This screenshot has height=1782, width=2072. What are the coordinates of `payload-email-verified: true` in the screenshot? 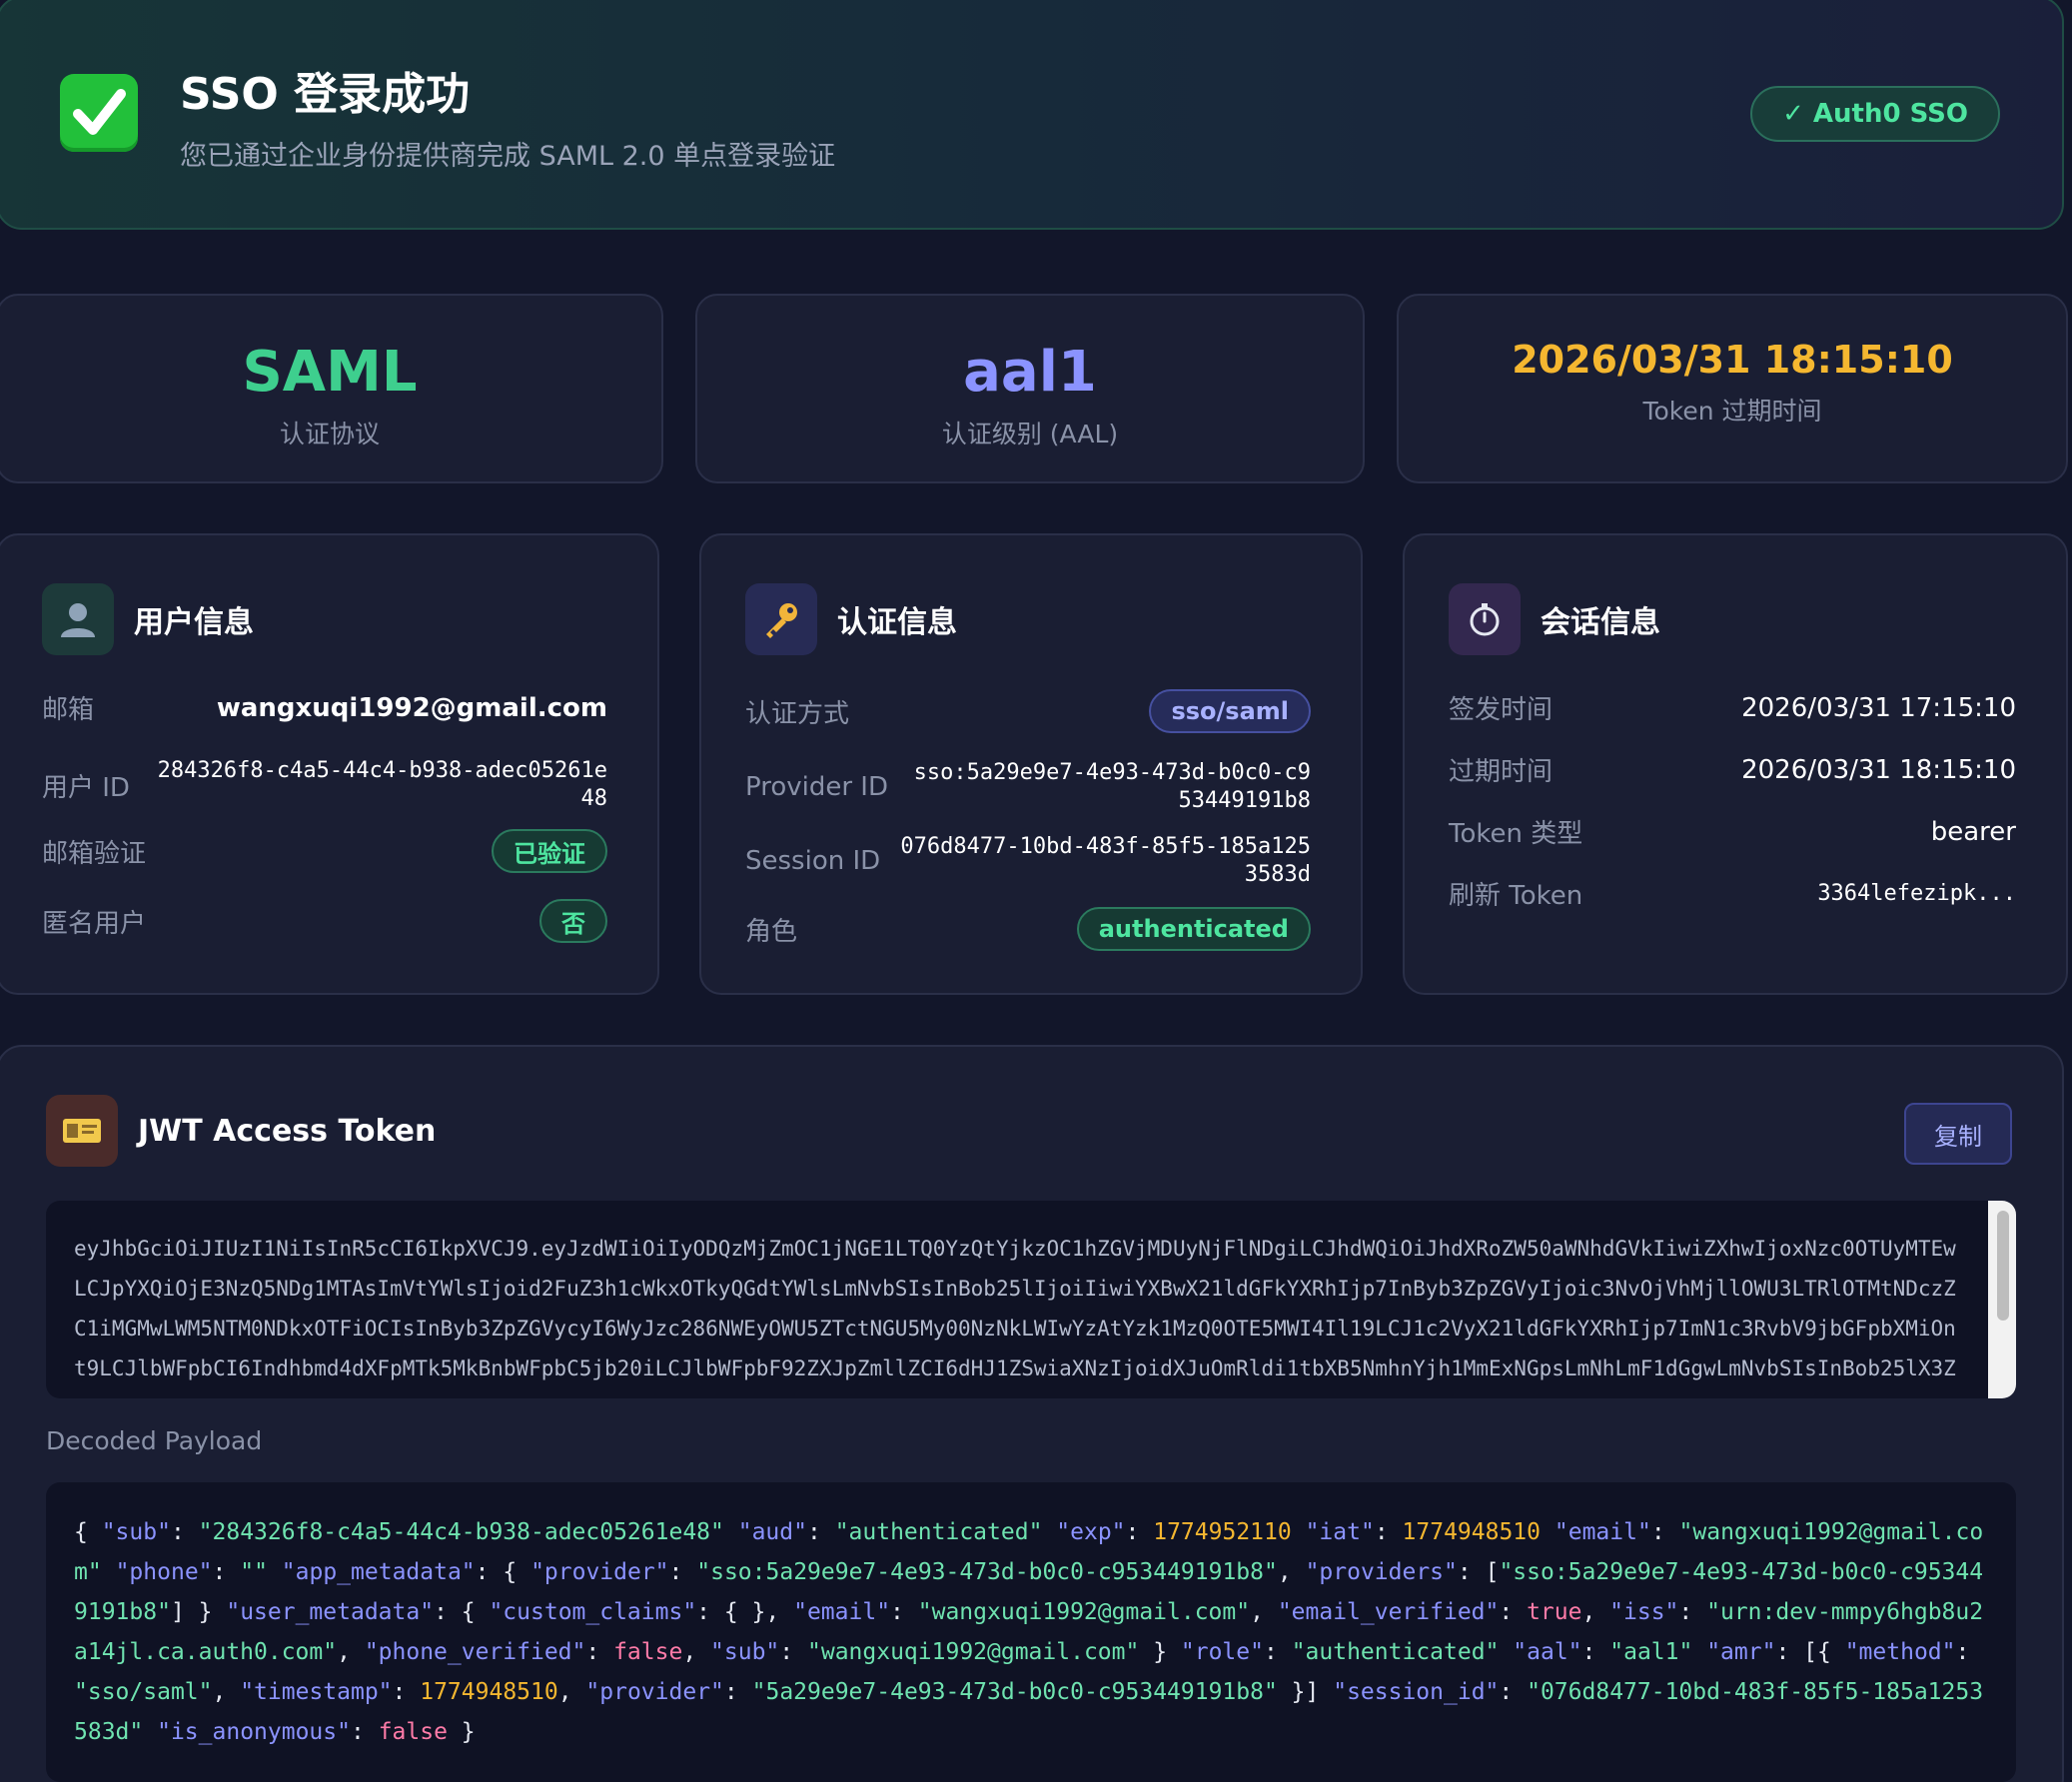 It's located at (1554, 1612).